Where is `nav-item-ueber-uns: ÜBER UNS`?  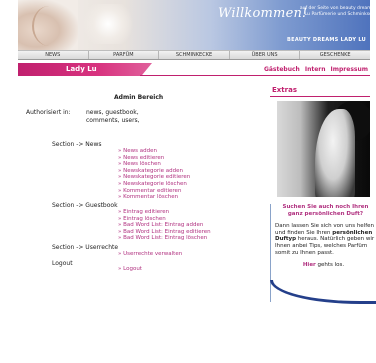
nav-item-ueber-uns: ÜBER UNS is located at coordinates (265, 55).